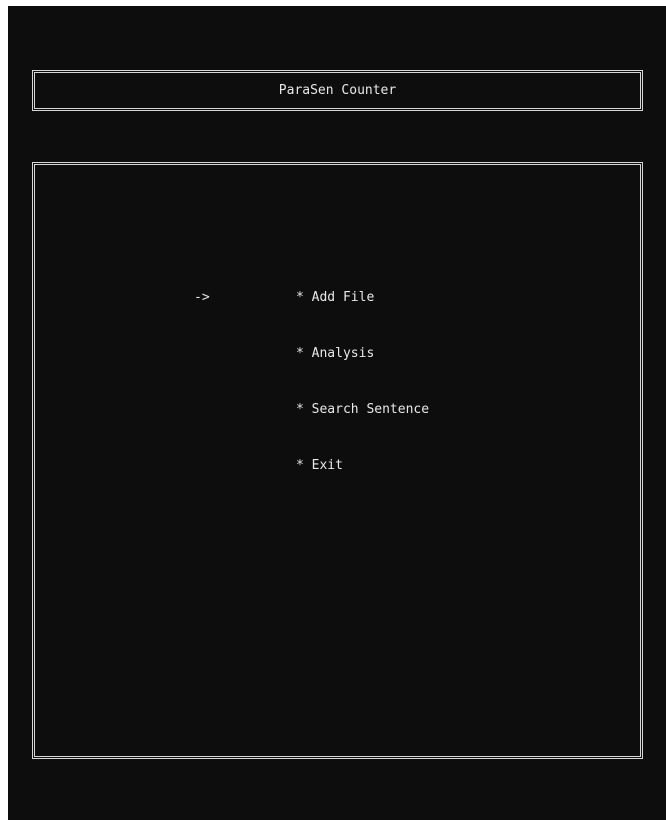  I want to click on menu-cursor-arrow: ->, so click(202, 297).